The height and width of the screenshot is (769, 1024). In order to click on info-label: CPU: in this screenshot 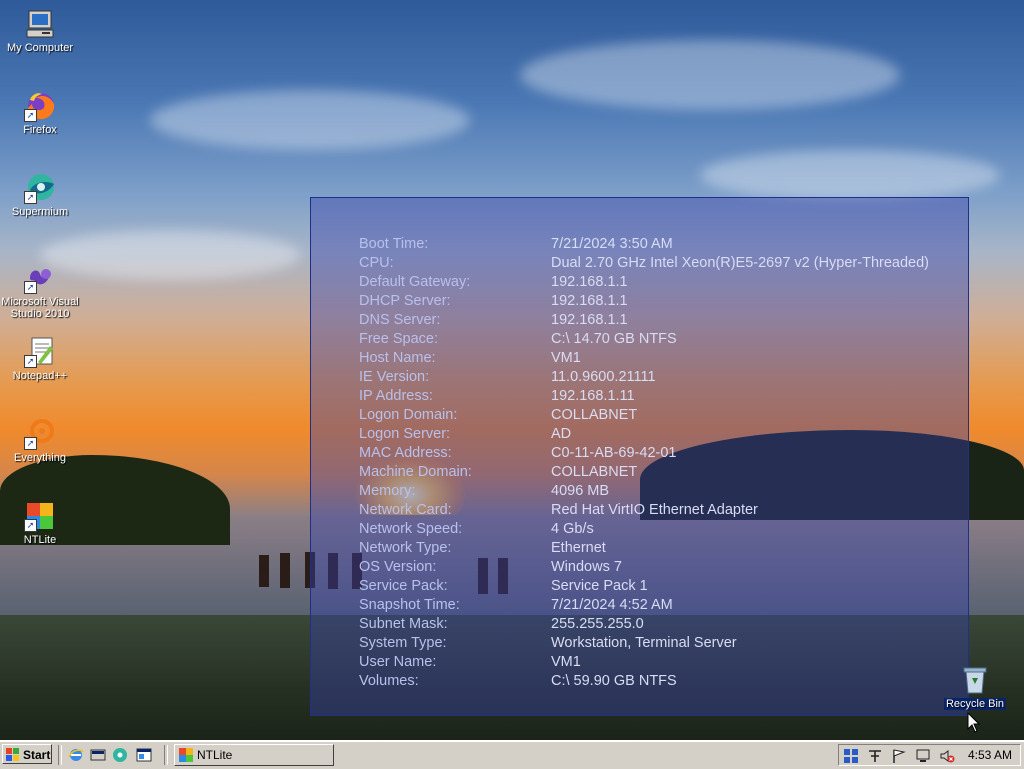, I will do `click(376, 263)`.